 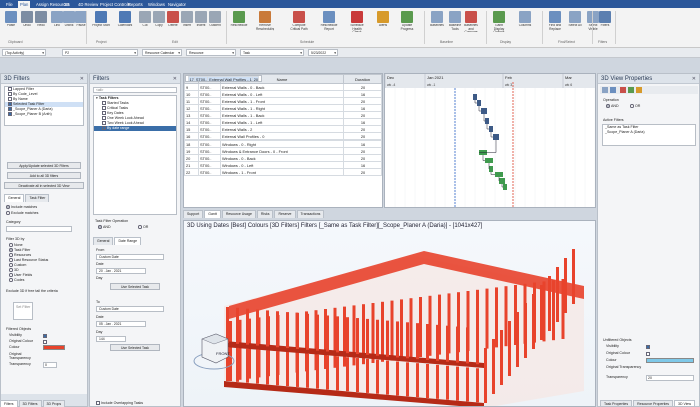 What do you see at coordinates (616, 403) in the screenshot?
I see `tab-task-properties: Task Properties` at bounding box center [616, 403].